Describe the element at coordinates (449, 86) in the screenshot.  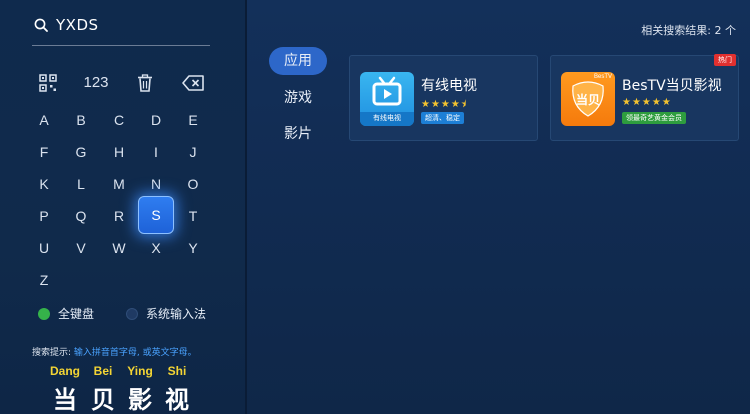
I see `app-name: 有线电视` at that location.